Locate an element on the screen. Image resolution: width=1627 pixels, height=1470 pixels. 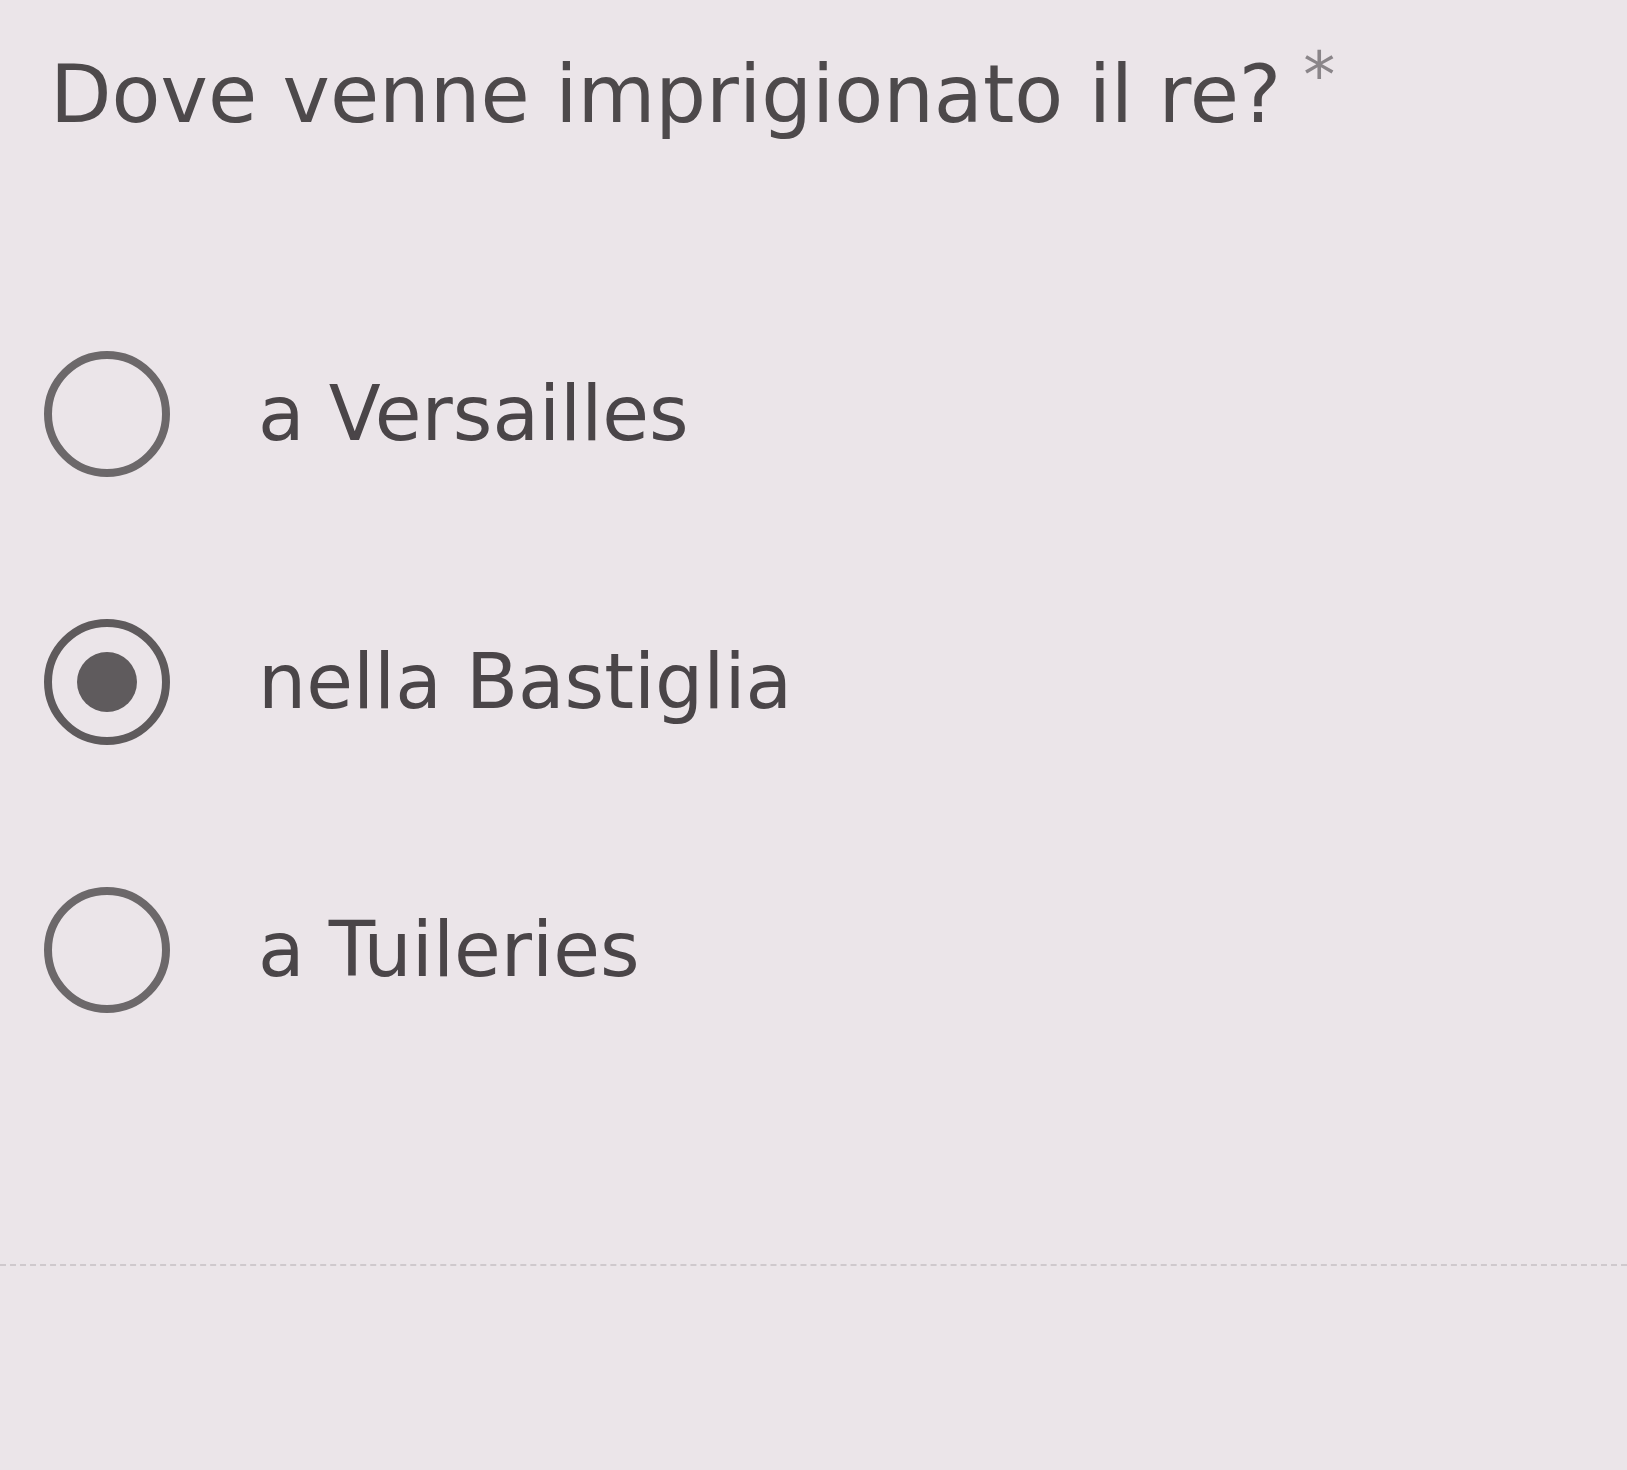
option-label: a Versailles is located at coordinates (473, 414).